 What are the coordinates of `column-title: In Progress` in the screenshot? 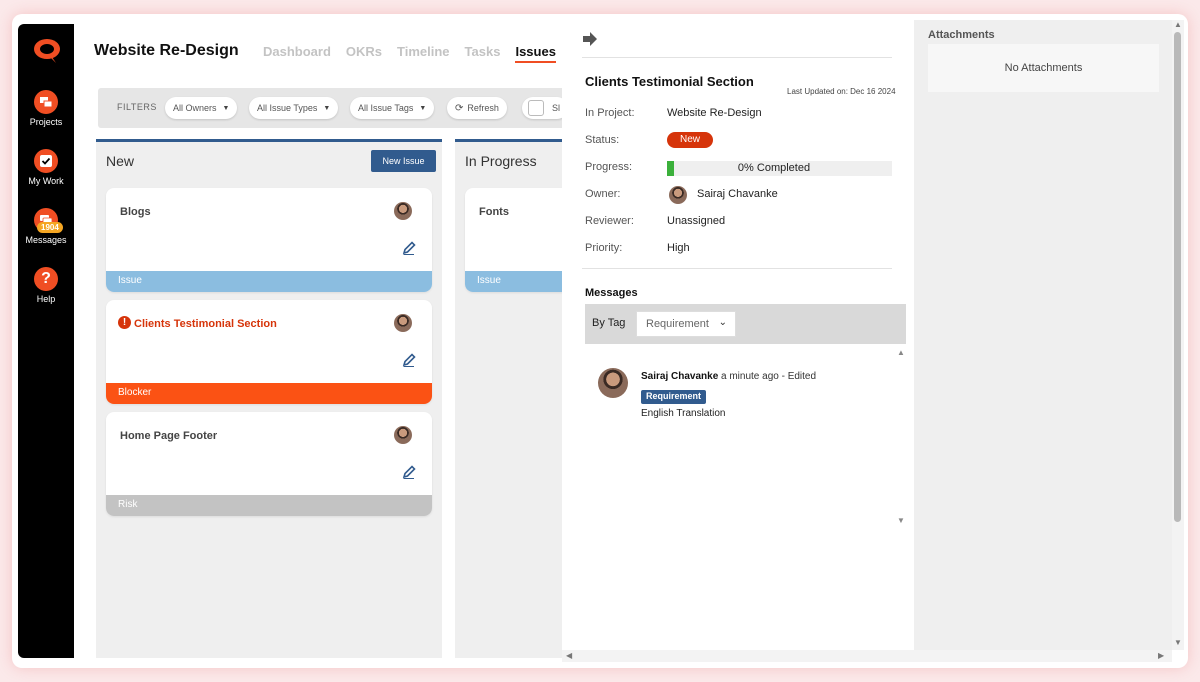 It's located at (501, 161).